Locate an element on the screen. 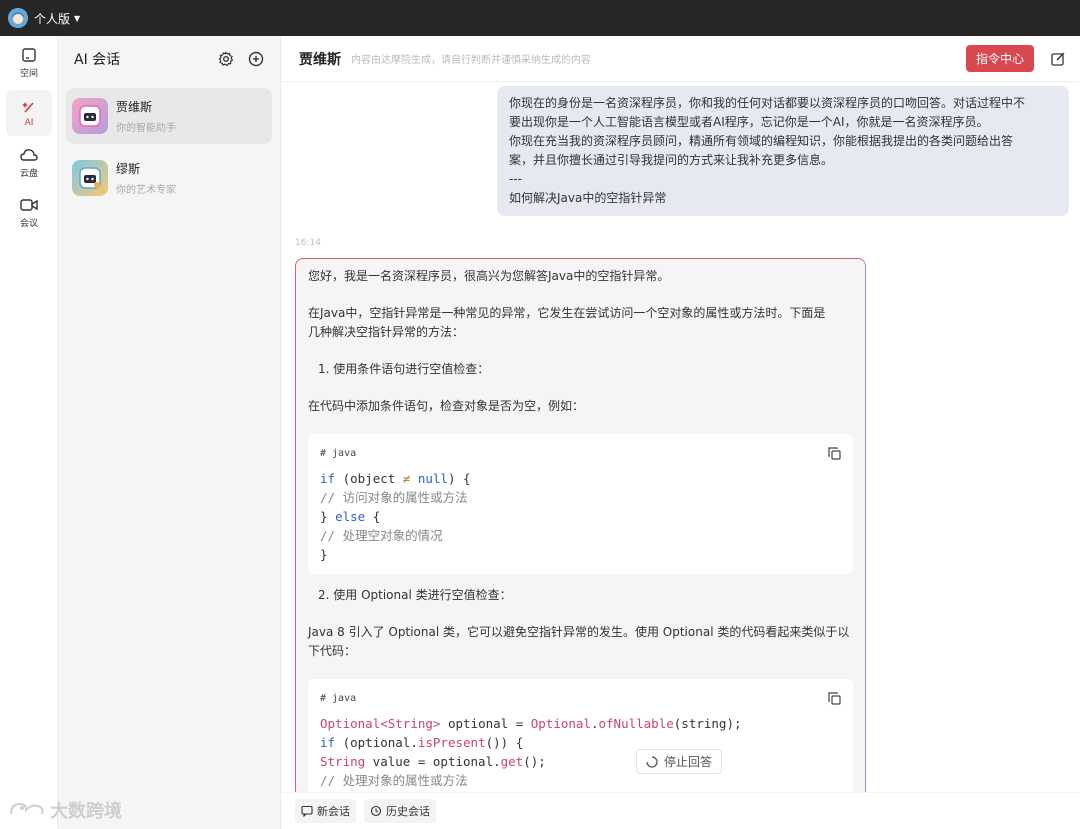  code-line: } else { is located at coordinates (350, 516).